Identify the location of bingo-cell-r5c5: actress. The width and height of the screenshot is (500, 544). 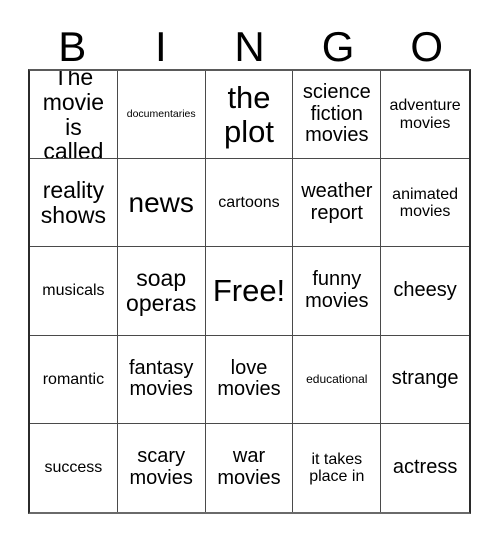
(425, 467).